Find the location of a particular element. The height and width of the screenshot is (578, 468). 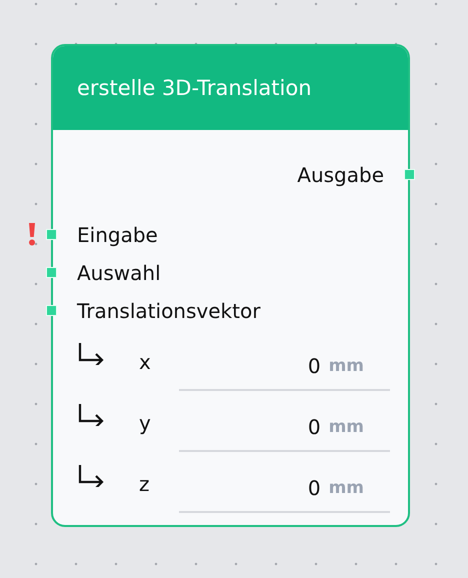

port-label: Auswahl is located at coordinates (119, 273).